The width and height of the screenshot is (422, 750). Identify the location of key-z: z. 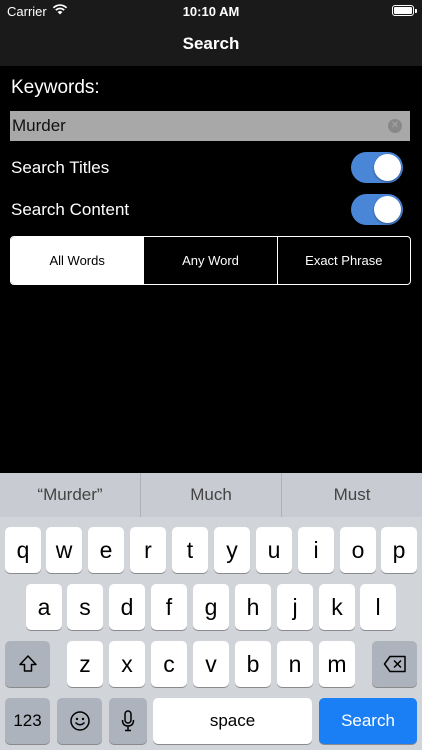
(85, 664).